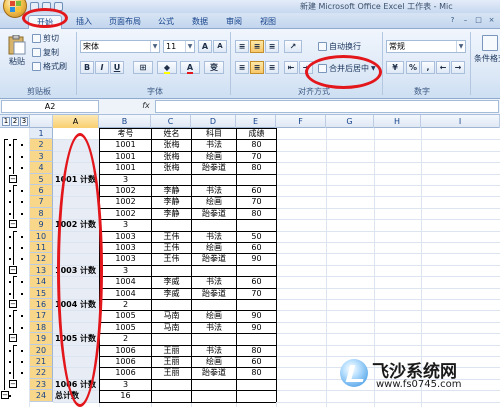  I want to click on phonetic-button: 变, so click(214, 67).